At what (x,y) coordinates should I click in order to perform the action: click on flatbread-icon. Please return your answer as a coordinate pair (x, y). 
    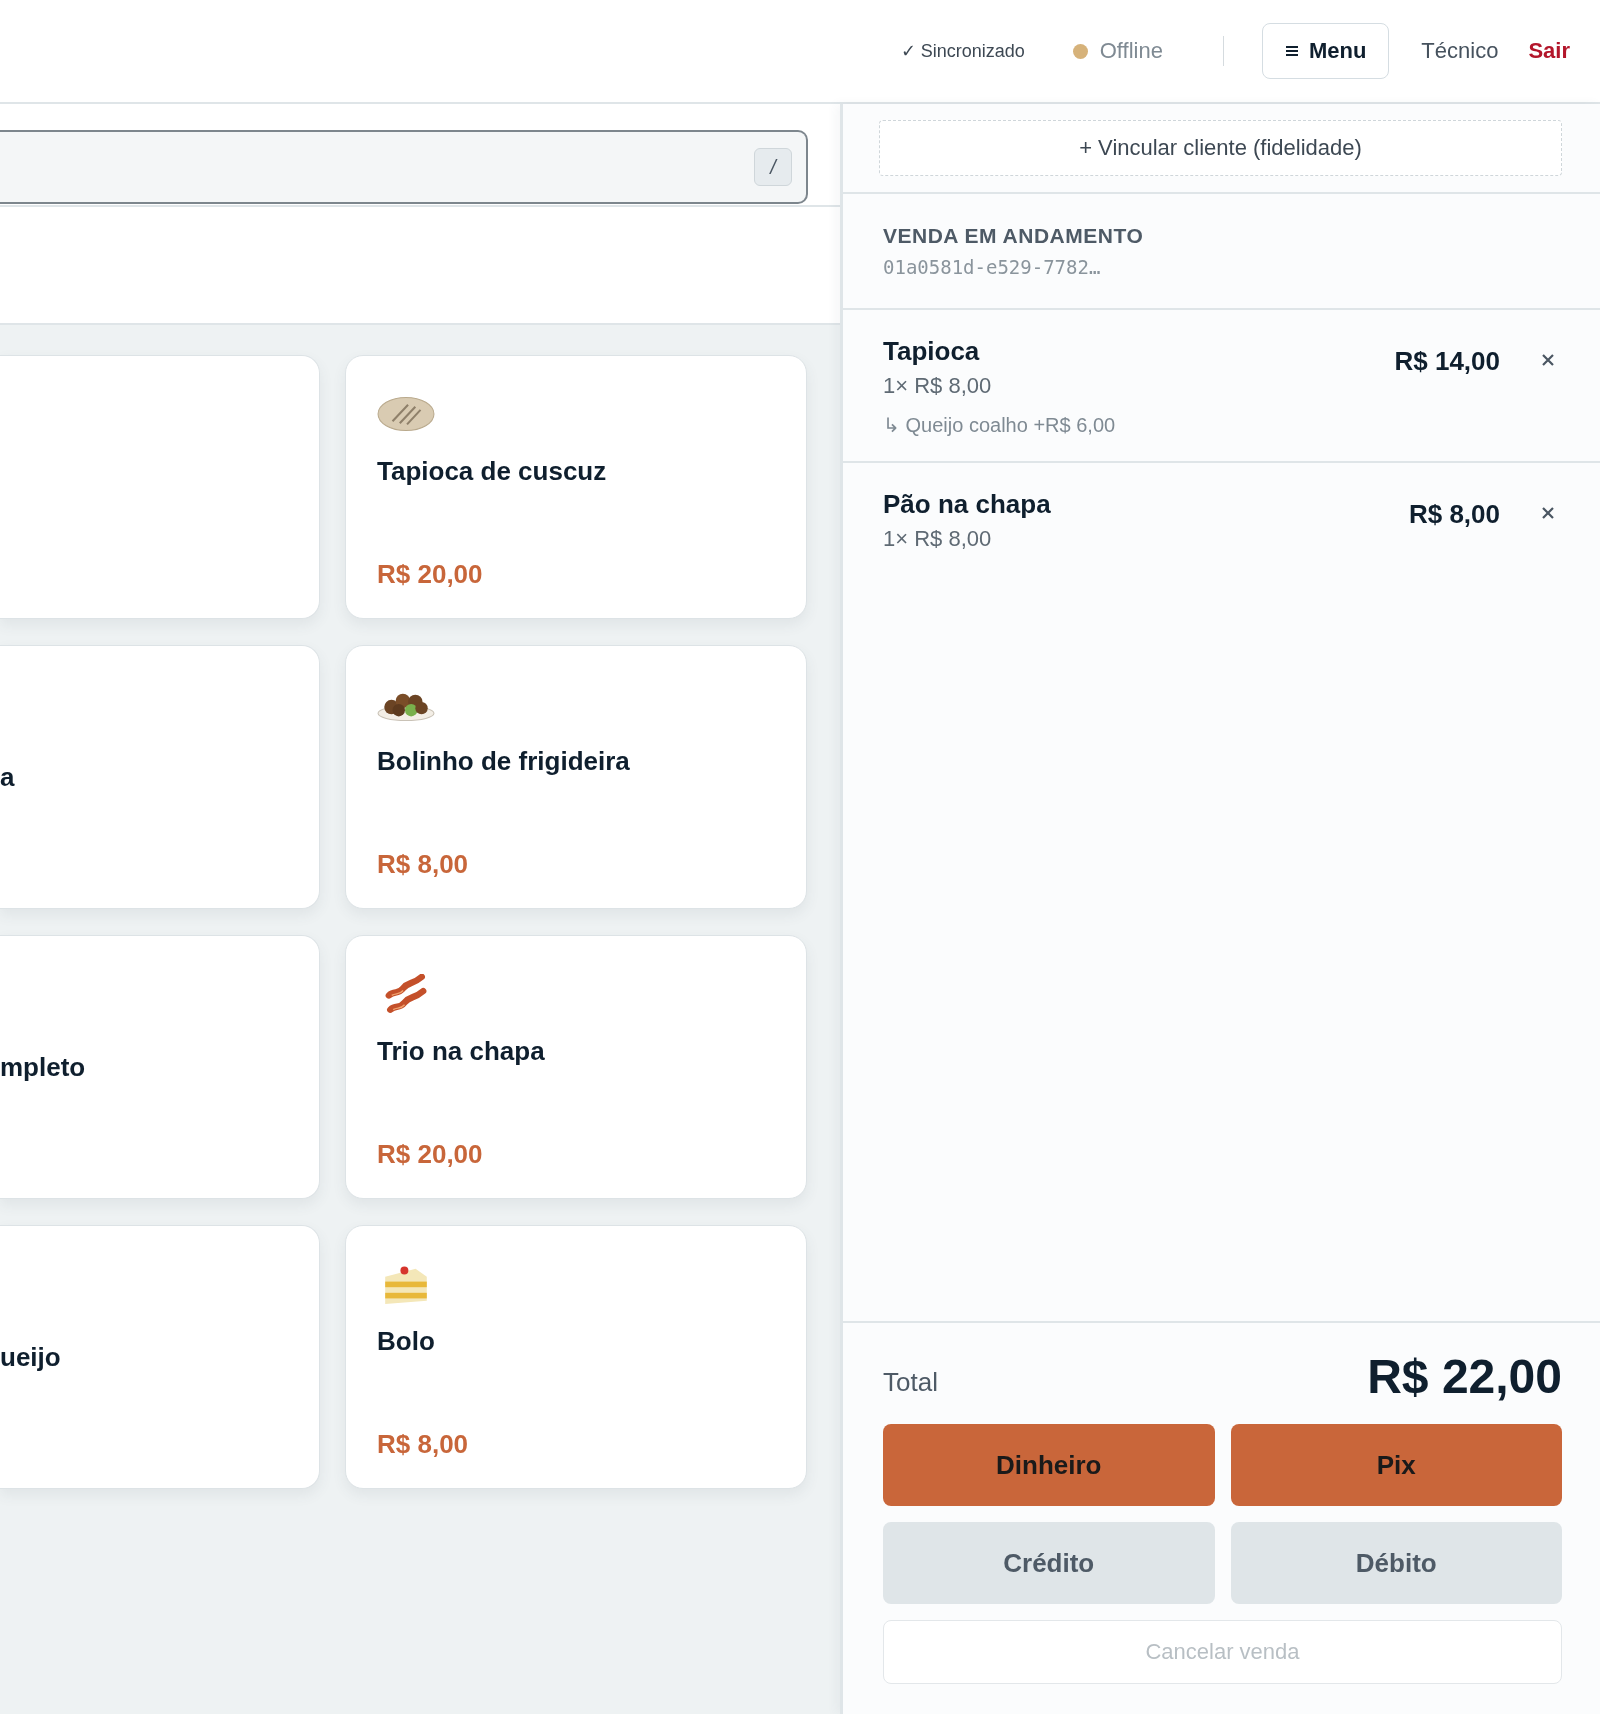
    Looking at the image, I should click on (406, 414).